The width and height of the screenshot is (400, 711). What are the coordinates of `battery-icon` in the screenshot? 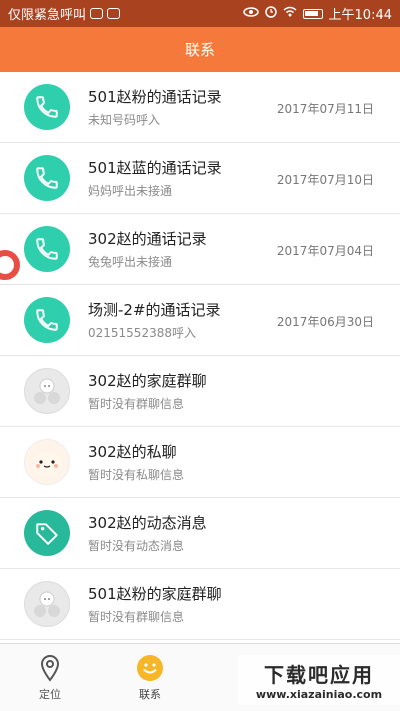 It's located at (312, 13).